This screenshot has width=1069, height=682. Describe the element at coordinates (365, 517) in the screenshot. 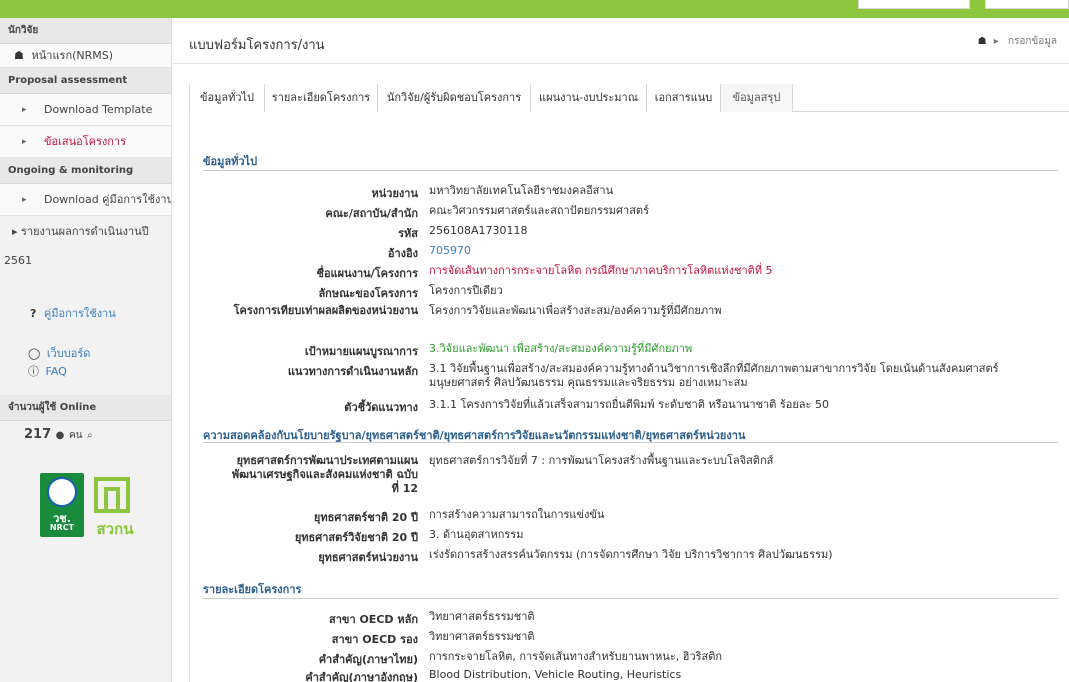

I see `info-label: ยุทธศาสตร์ชาติ 20 ปี` at that location.